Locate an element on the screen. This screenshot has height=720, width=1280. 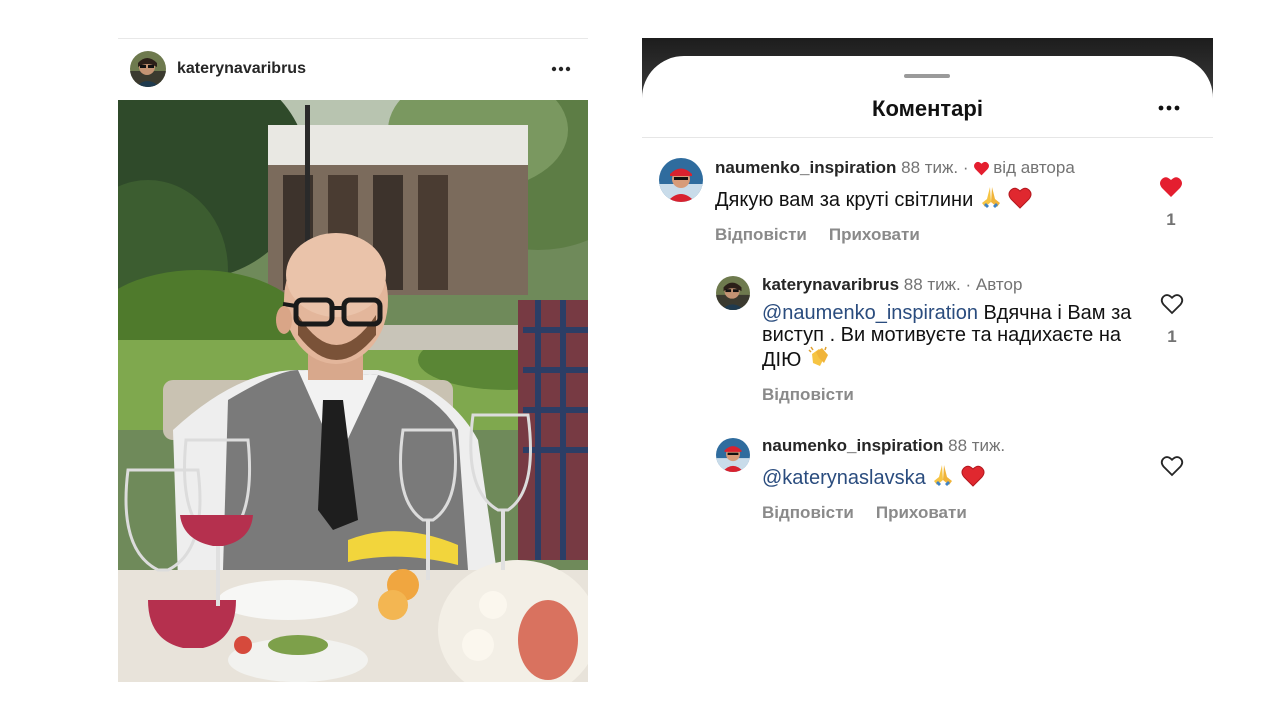
comment-username: katerynavaribrus is located at coordinates (830, 285).